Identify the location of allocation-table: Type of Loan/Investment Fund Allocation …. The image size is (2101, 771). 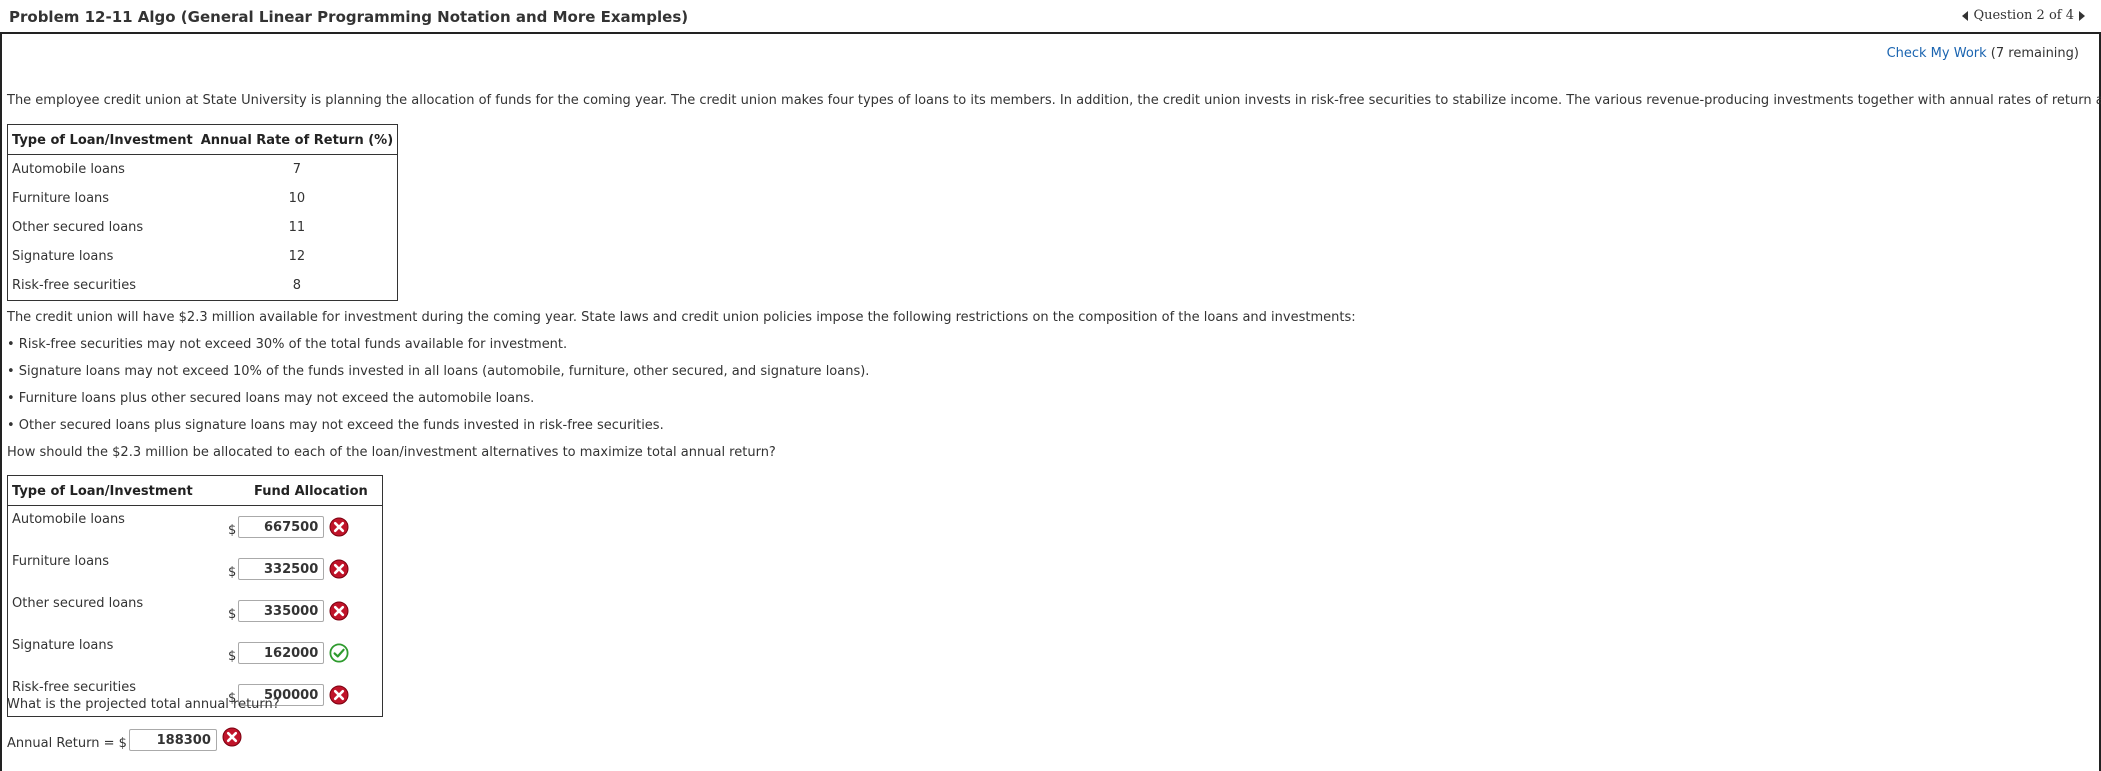
(195, 596).